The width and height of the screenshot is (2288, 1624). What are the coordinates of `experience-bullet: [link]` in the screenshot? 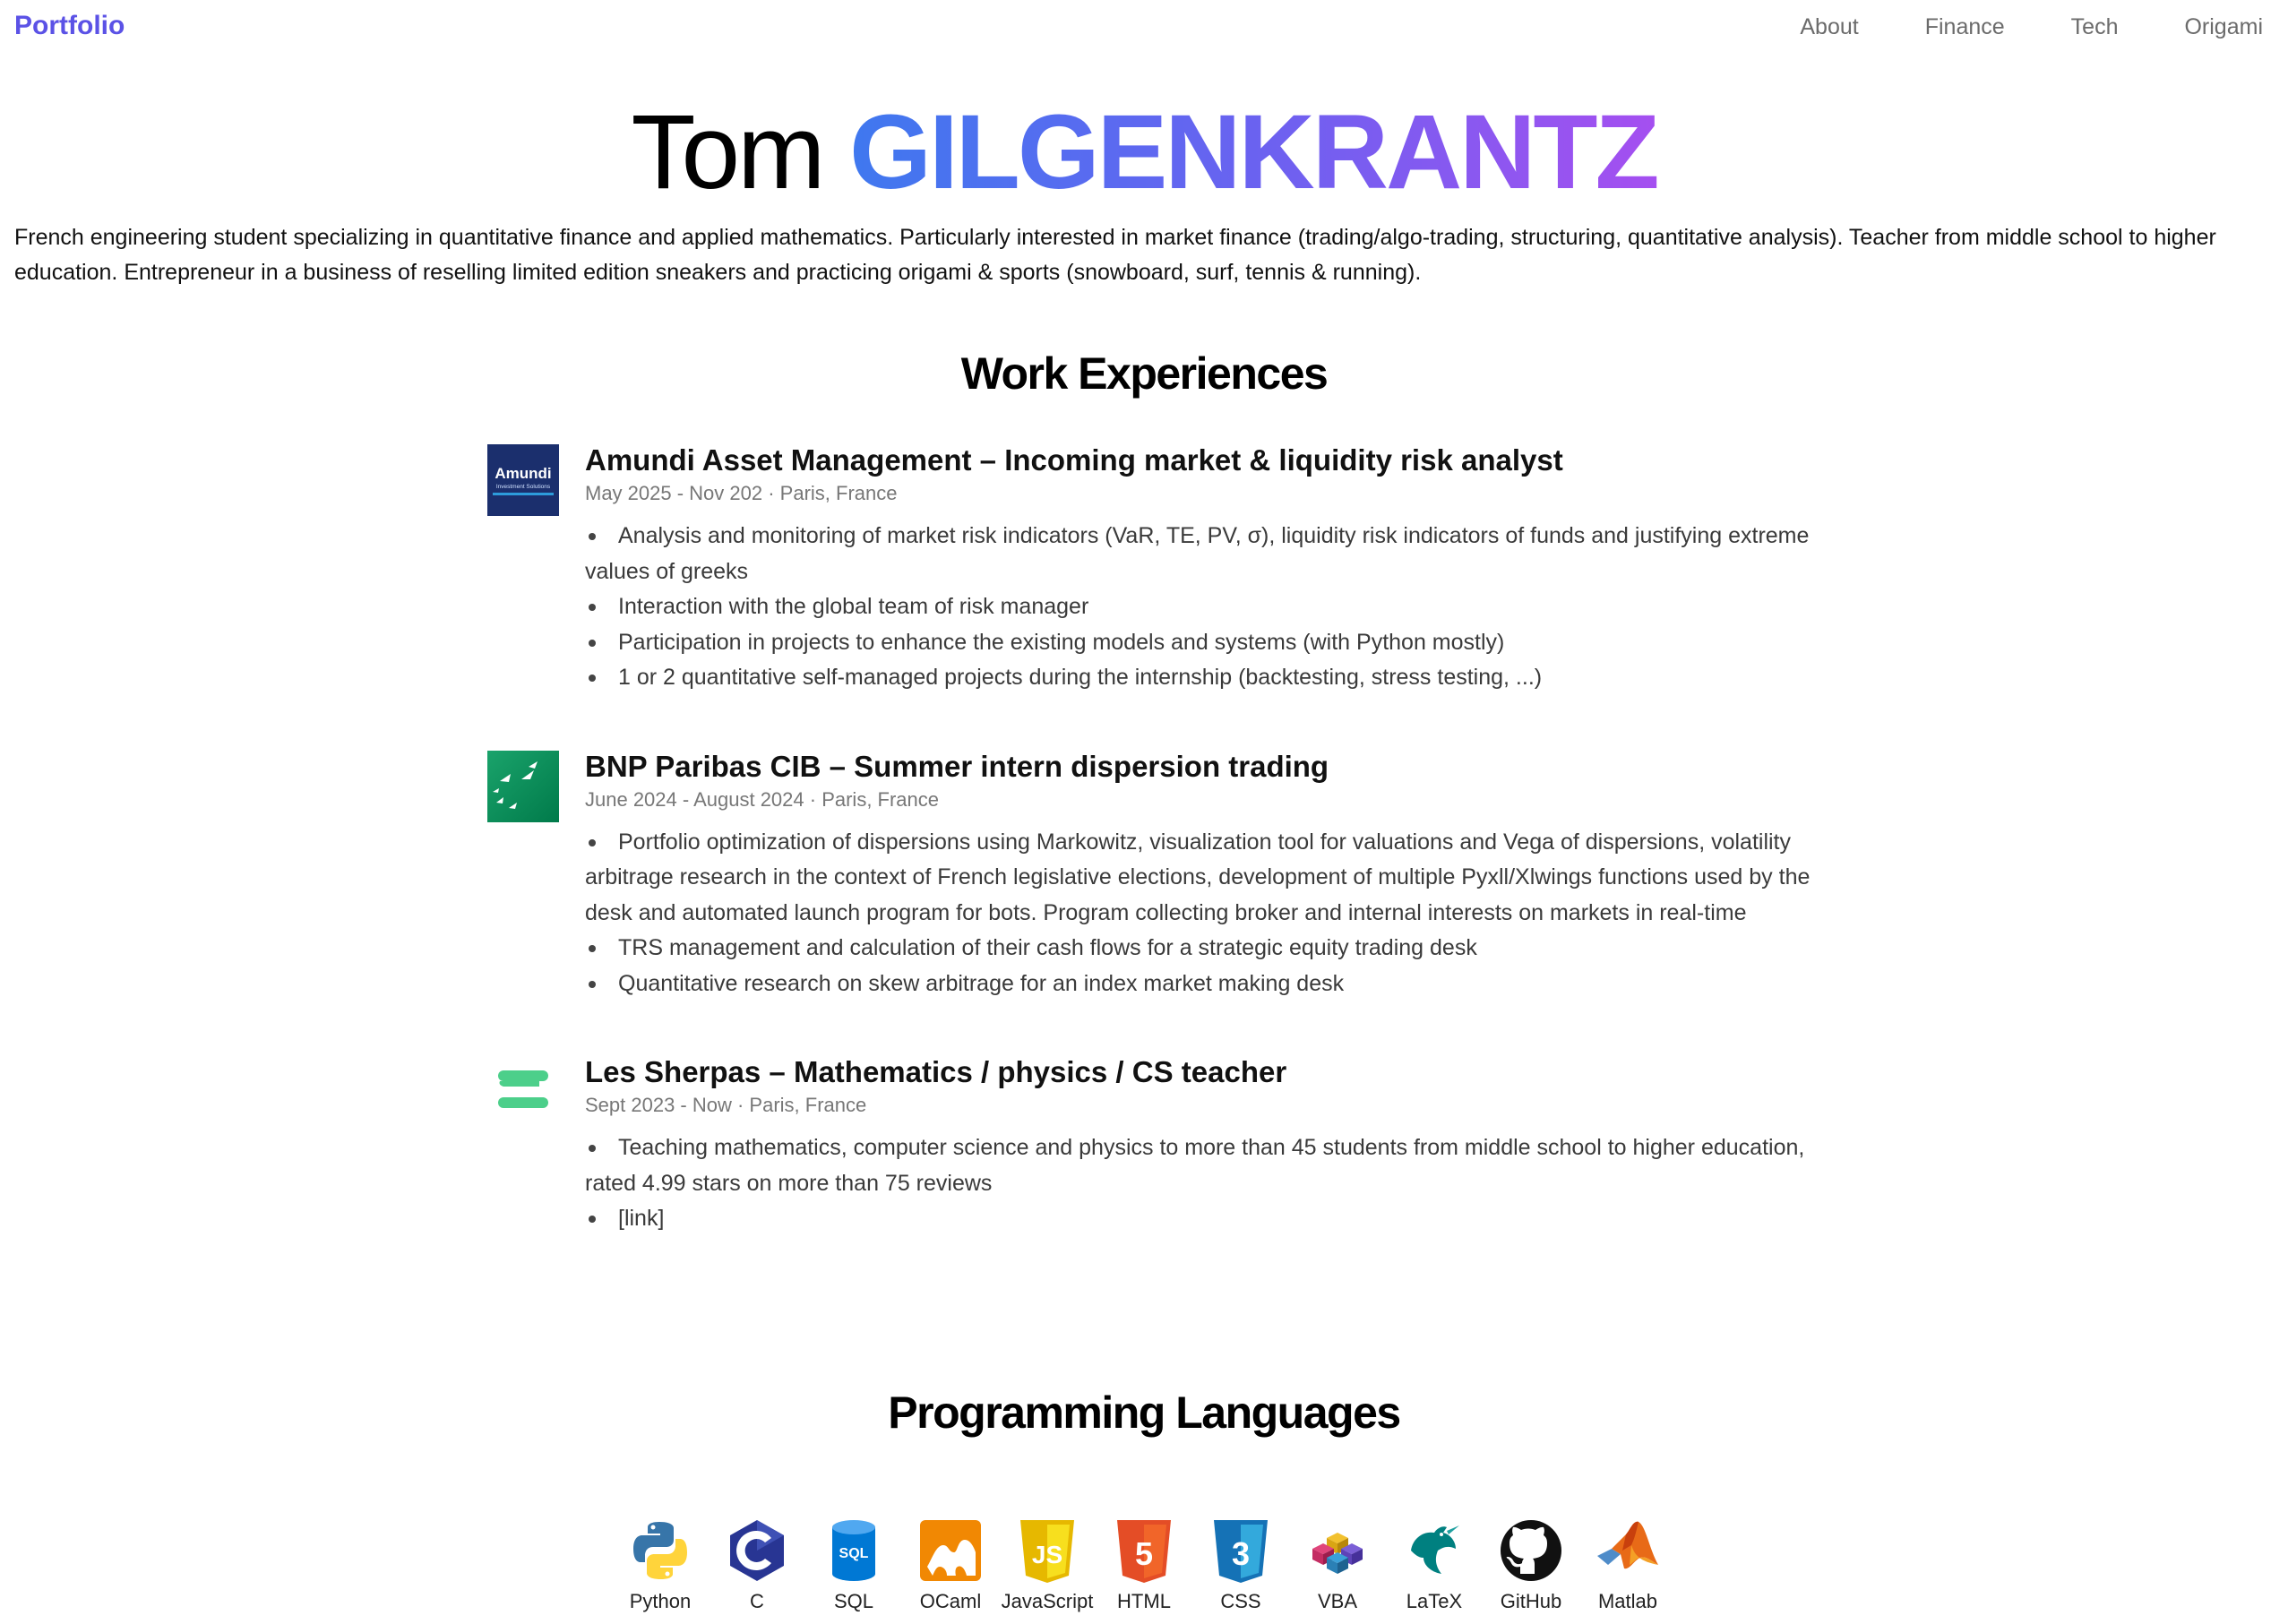 It's located at (1199, 1219).